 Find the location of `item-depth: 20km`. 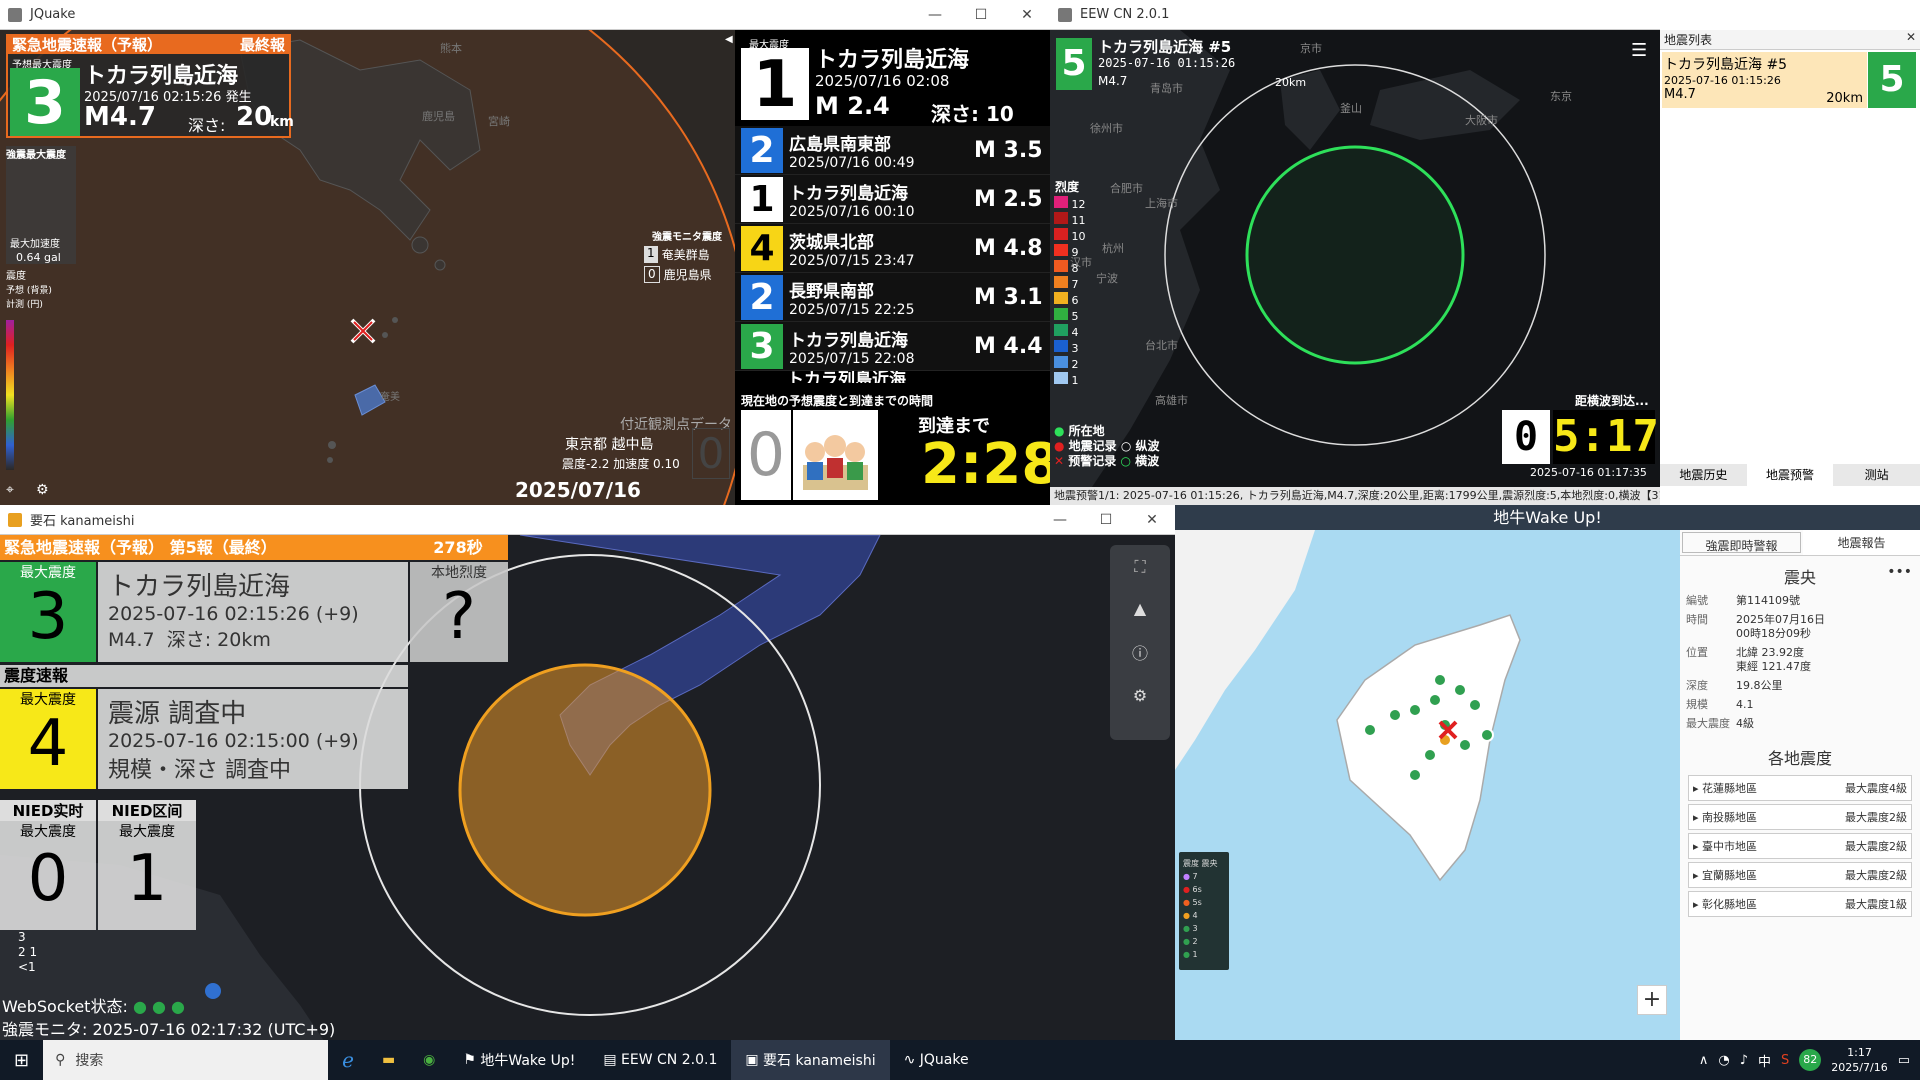

item-depth: 20km is located at coordinates (1844, 98).